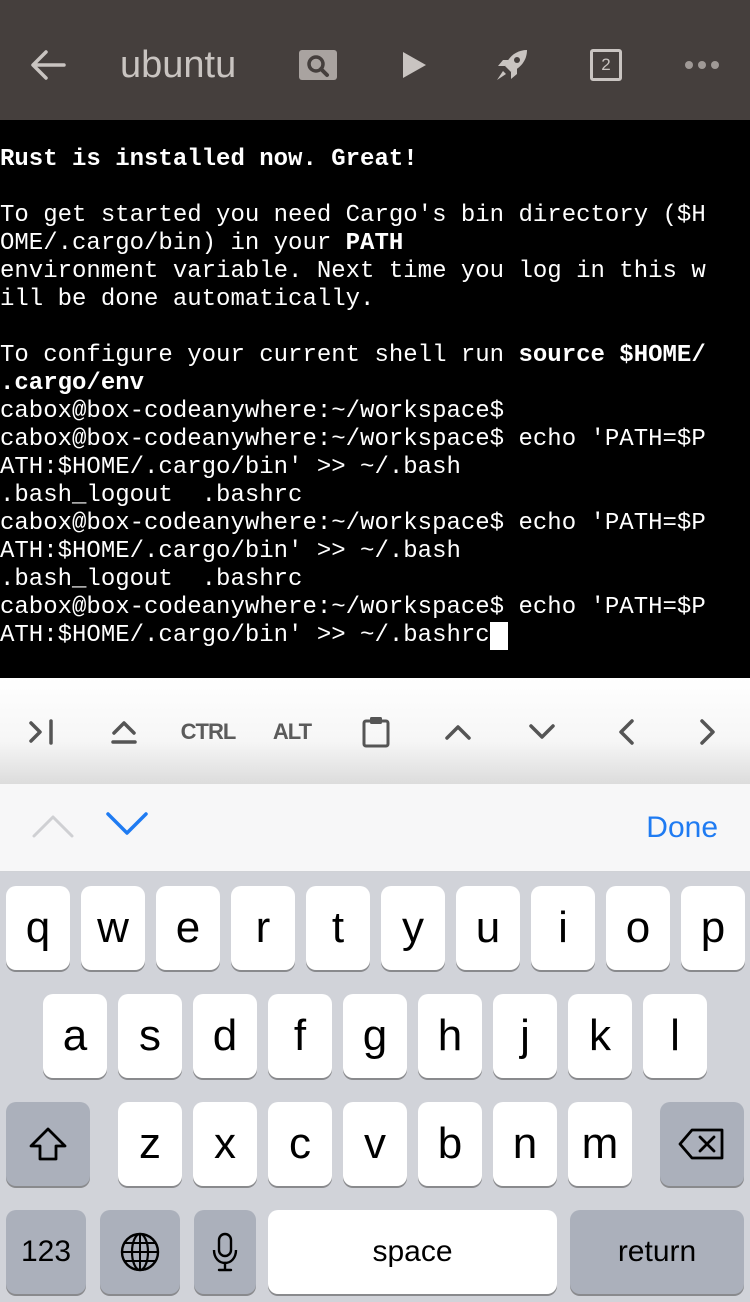  What do you see at coordinates (150, 1036) in the screenshot?
I see `key-s: s` at bounding box center [150, 1036].